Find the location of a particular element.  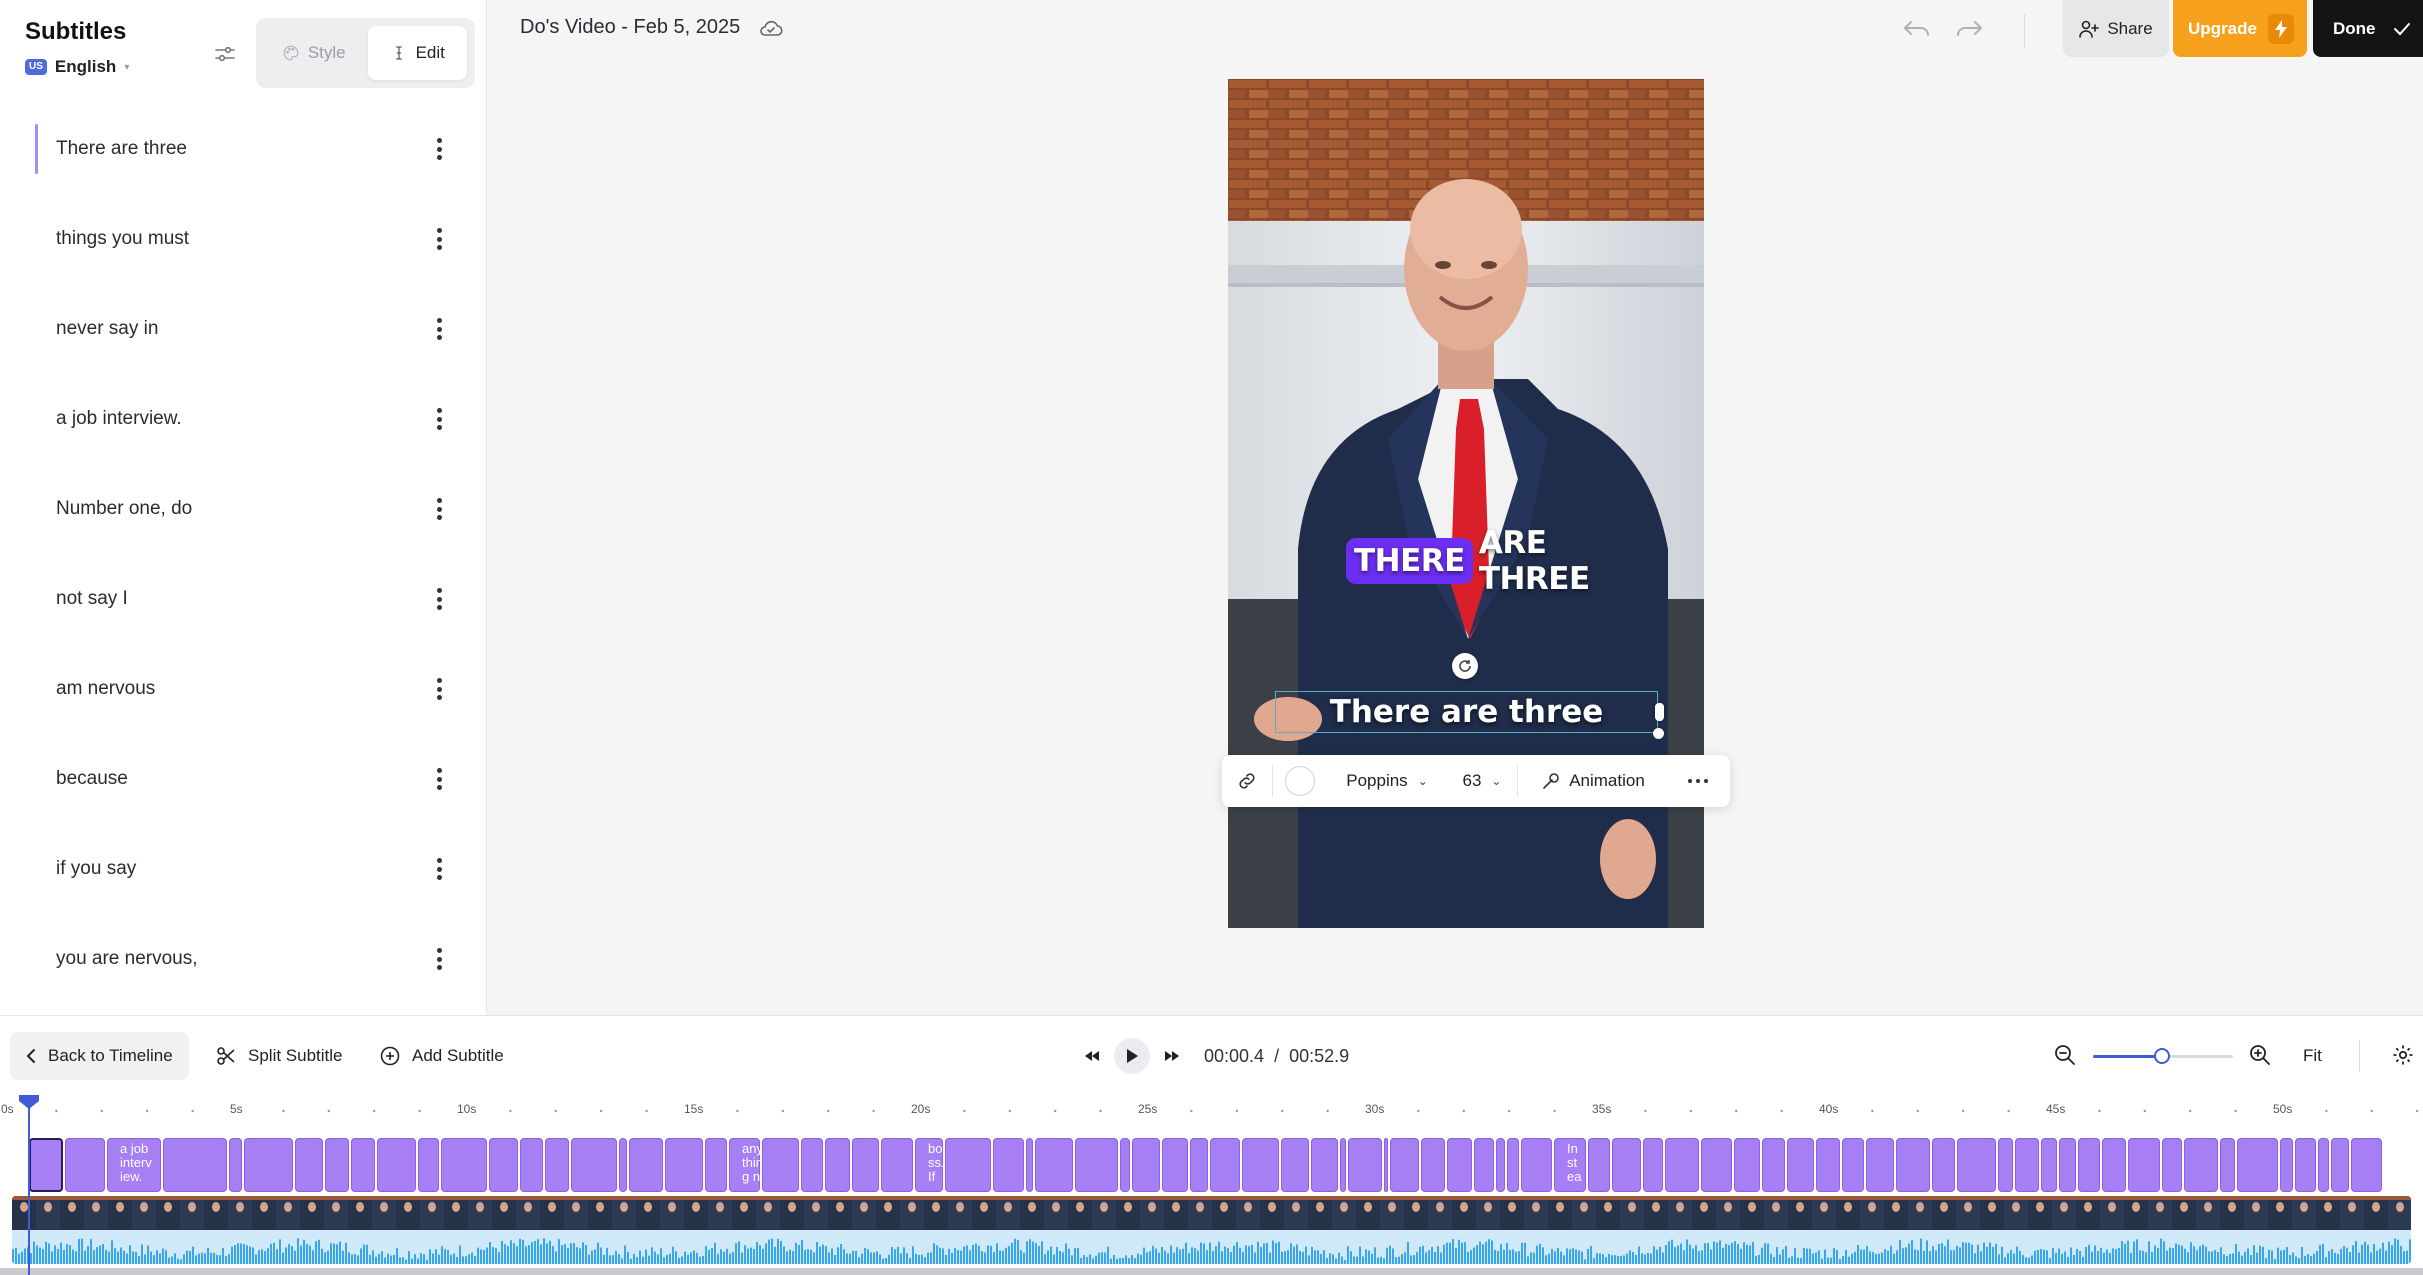

subtitle-block: a p erf ect is located at coordinates (1399, 1165).